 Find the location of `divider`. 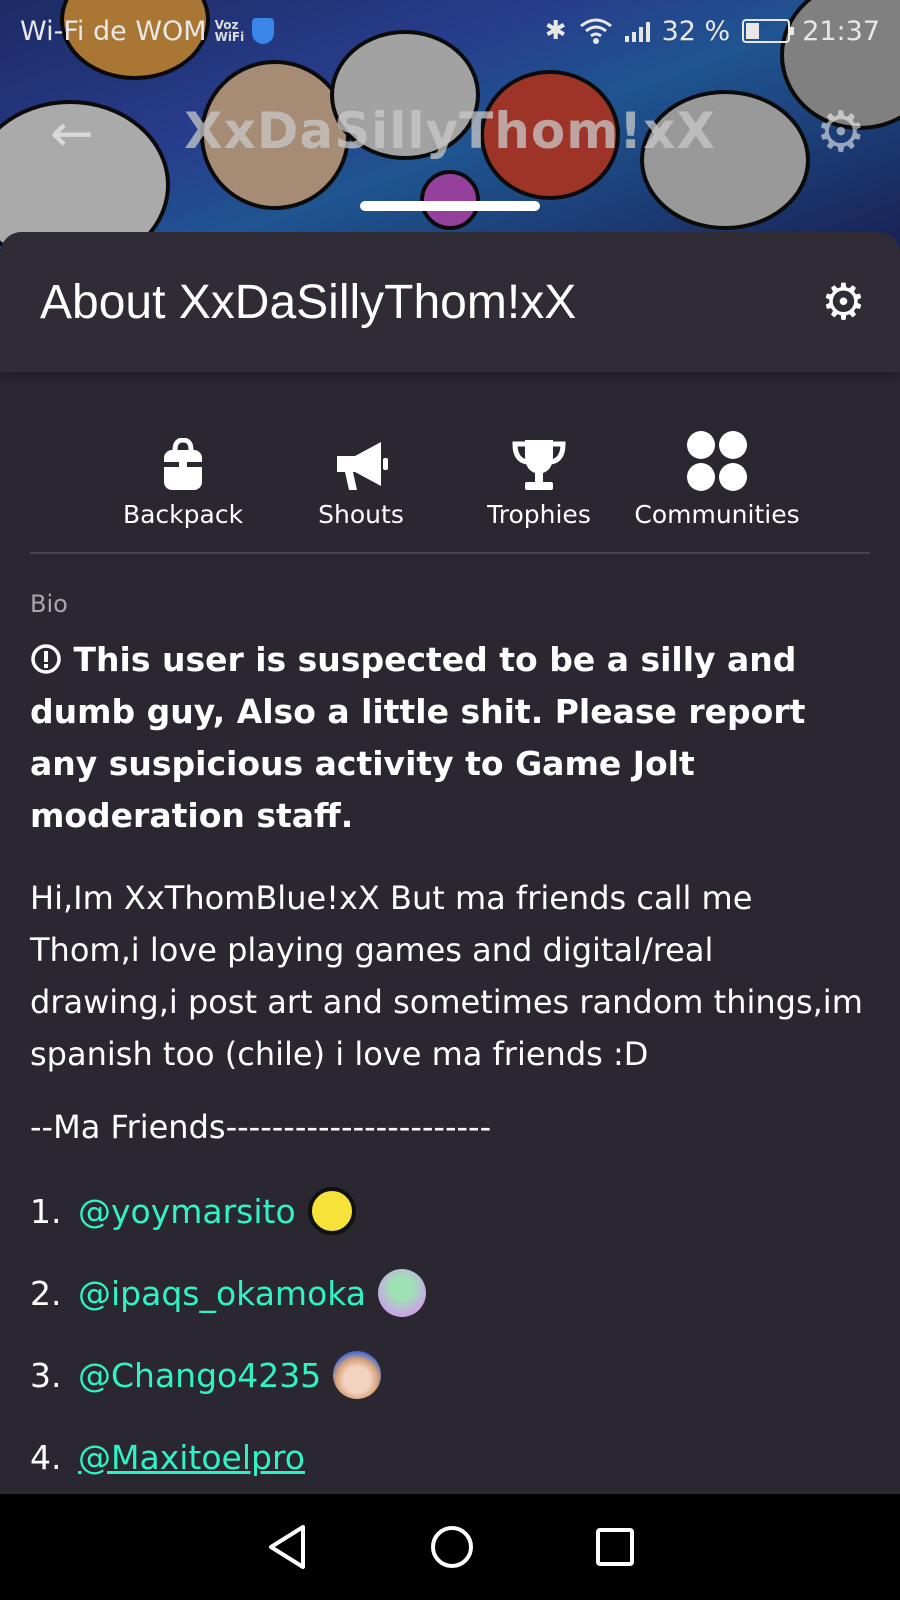

divider is located at coordinates (450, 553).